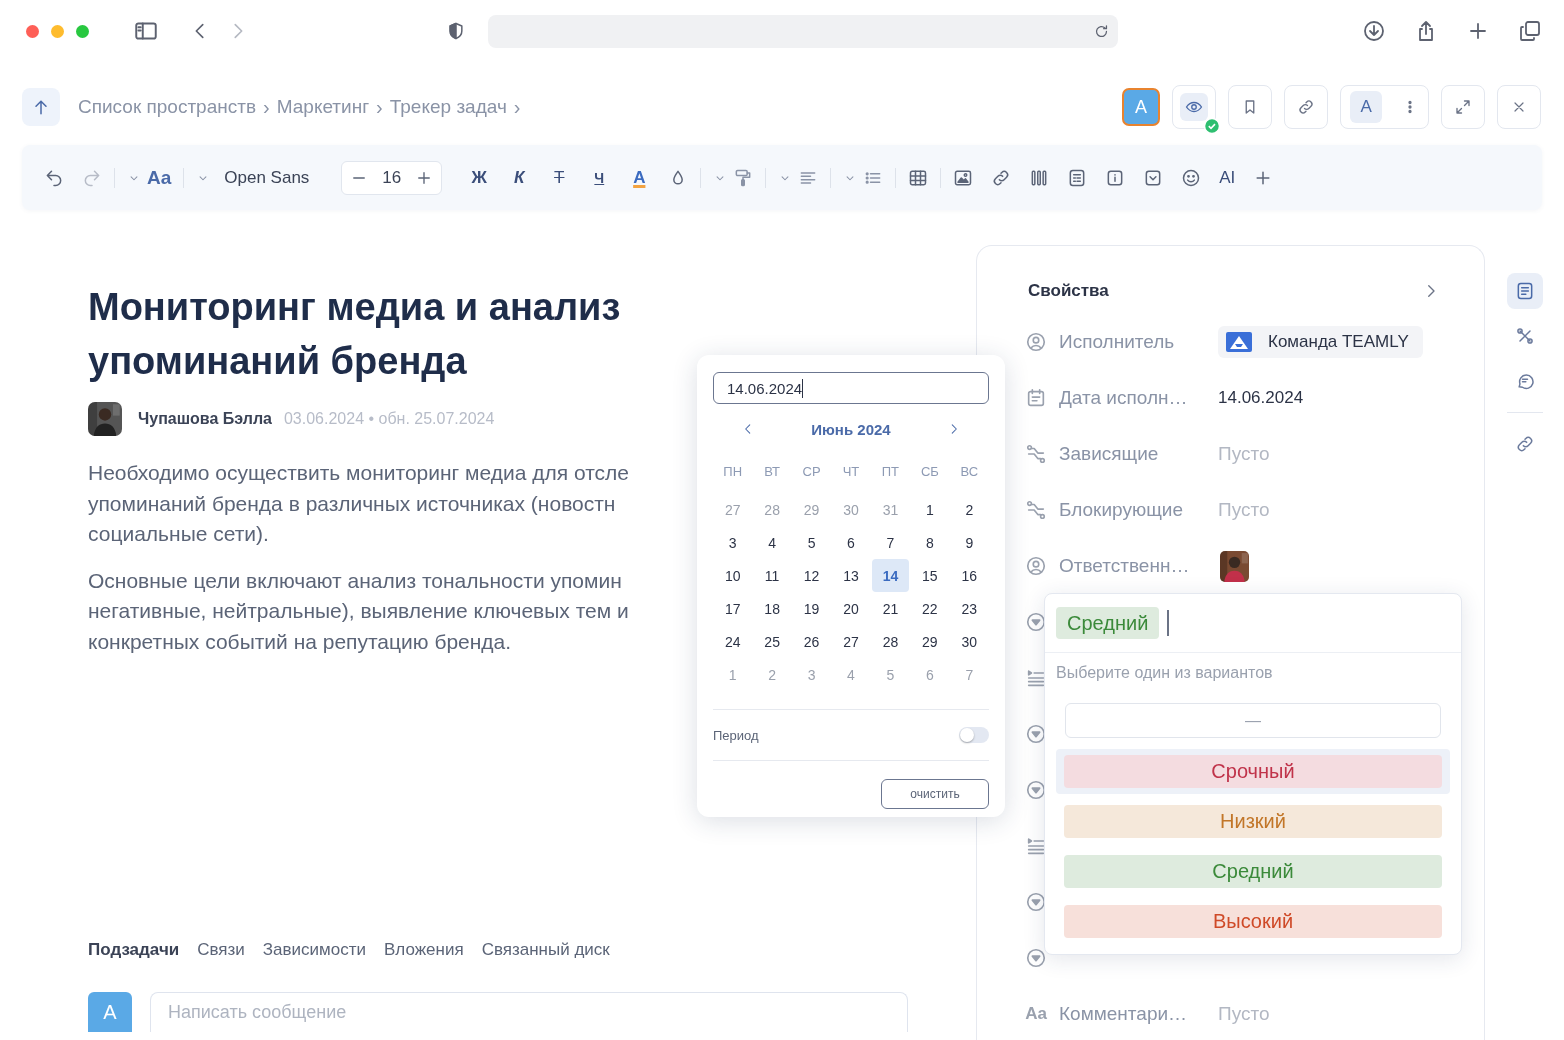 Image resolution: width=1564 pixels, height=1040 pixels. Describe the element at coordinates (935, 794) in the screenshot. I see `clear-button: очистить` at that location.